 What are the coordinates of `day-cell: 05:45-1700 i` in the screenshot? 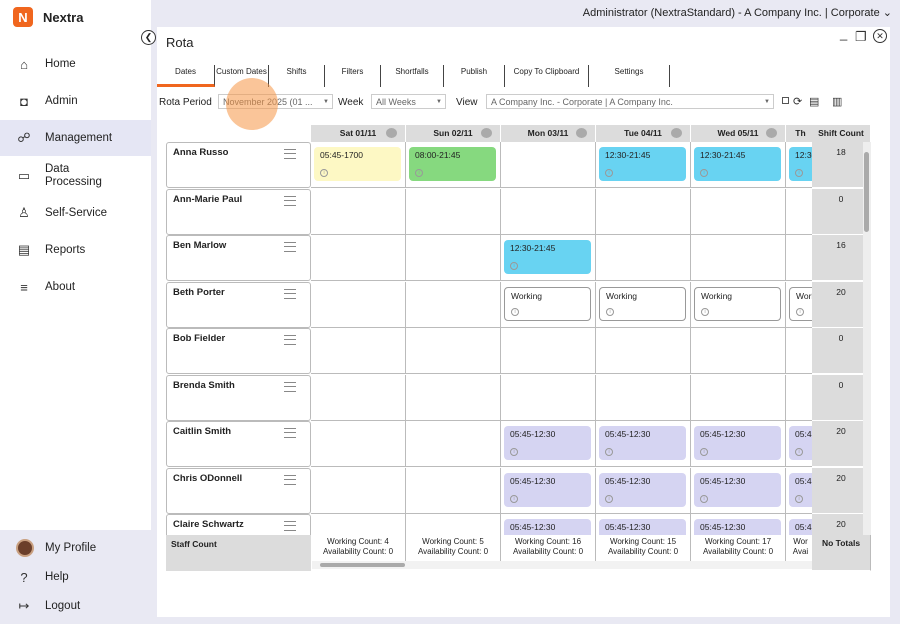 It's located at (358, 165).